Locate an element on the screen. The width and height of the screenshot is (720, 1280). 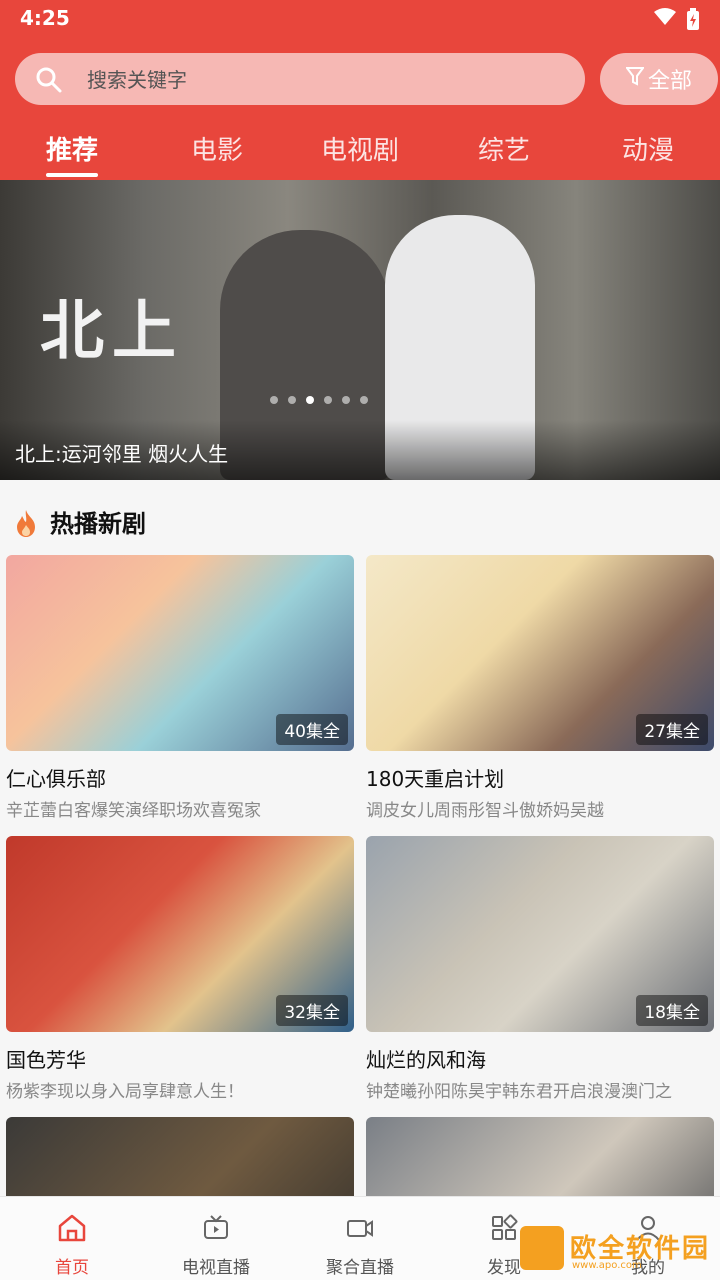
nav-home: 首页 is located at coordinates (72, 1238).